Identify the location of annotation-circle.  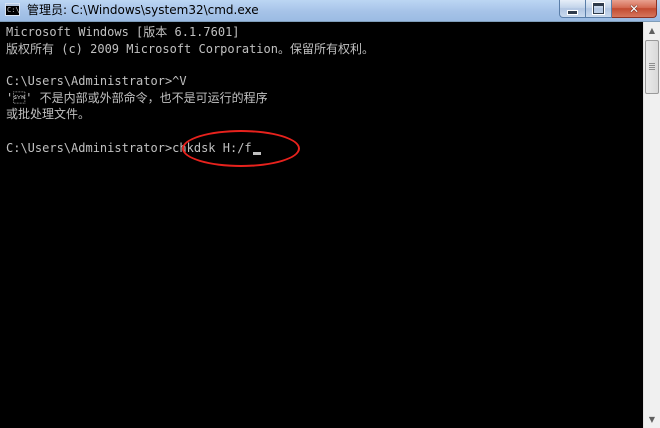
(241, 148).